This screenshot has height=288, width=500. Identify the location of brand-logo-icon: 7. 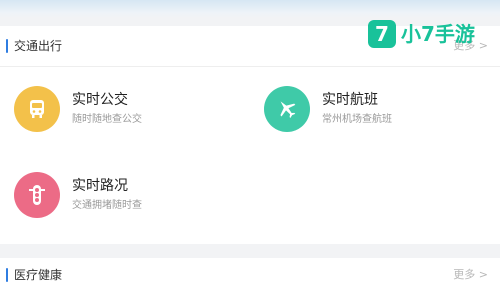
(382, 34).